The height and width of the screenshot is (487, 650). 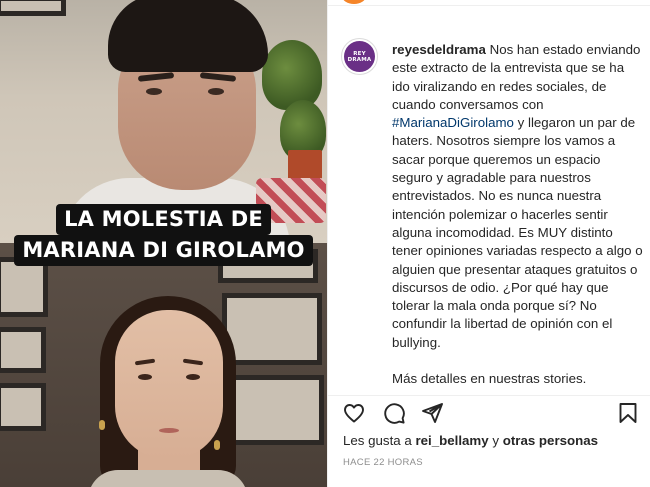 I want to click on brand-logo: REY DRAMA, so click(x=359, y=56).